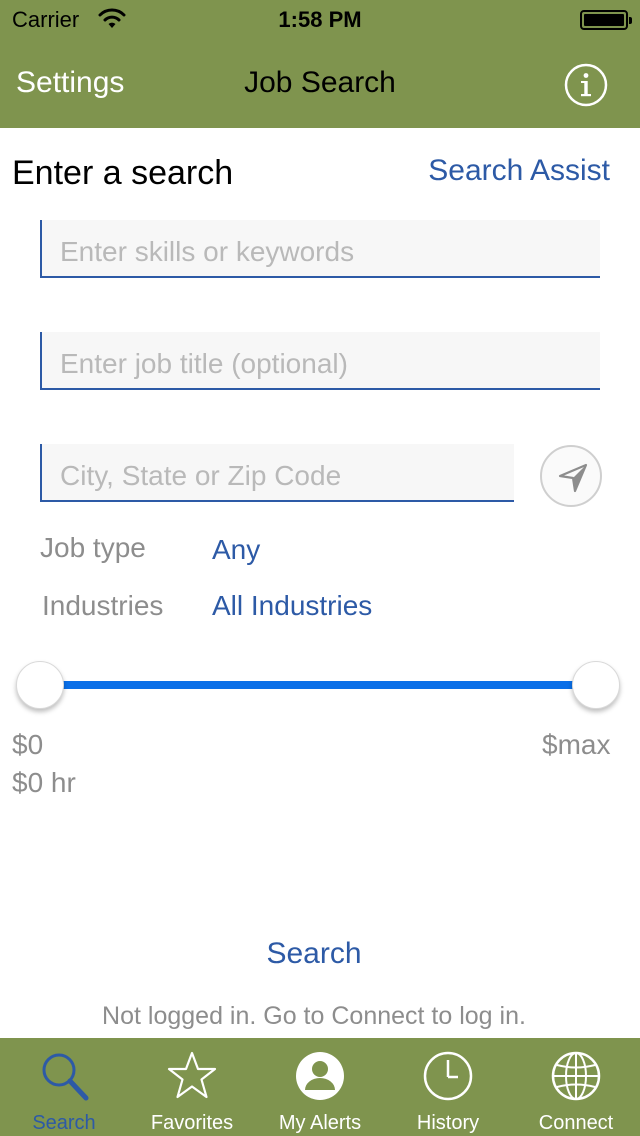 The image size is (640, 1136). I want to click on status-bar: Carrier 1:58 PM, so click(320, 20).